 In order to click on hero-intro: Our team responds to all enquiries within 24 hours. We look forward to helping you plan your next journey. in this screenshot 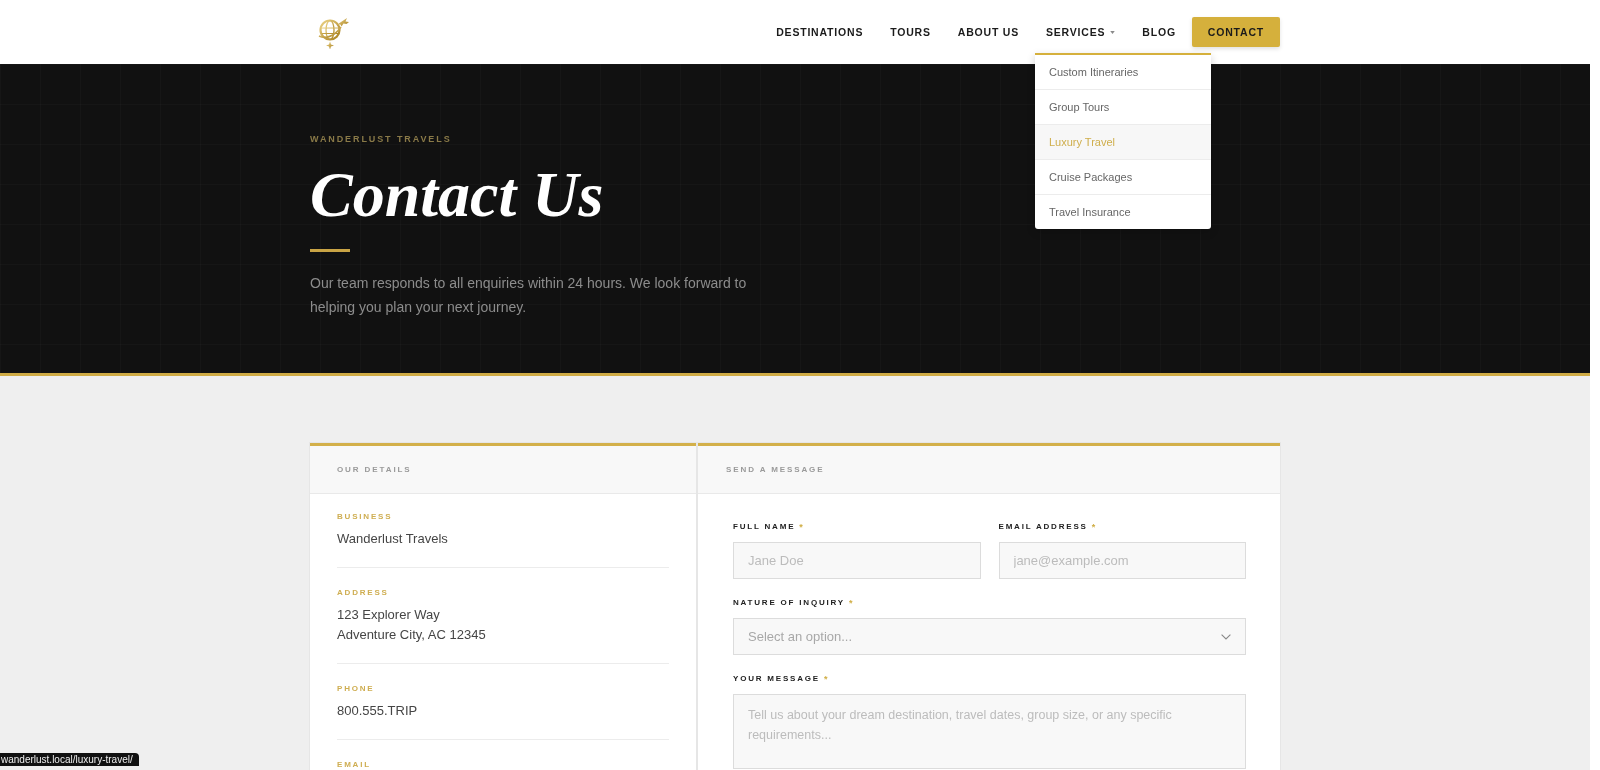, I will do `click(529, 295)`.